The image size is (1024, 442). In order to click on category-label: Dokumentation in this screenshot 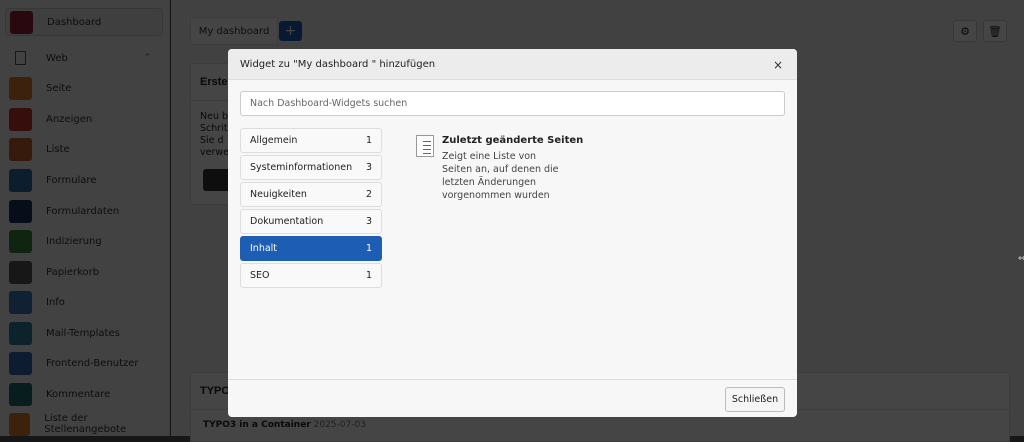, I will do `click(287, 221)`.